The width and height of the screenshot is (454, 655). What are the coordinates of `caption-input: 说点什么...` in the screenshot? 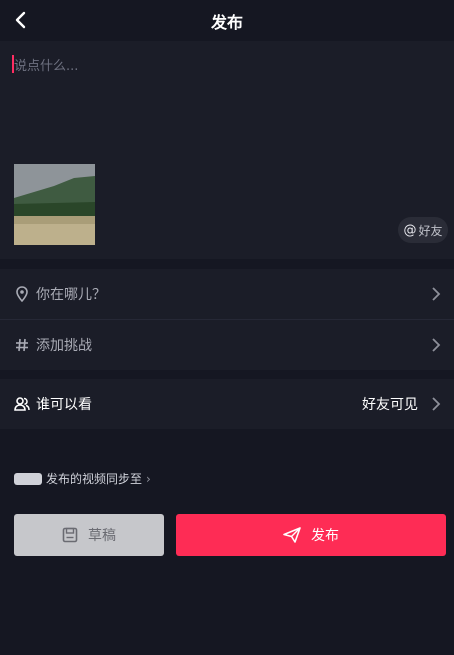 It's located at (46, 64).